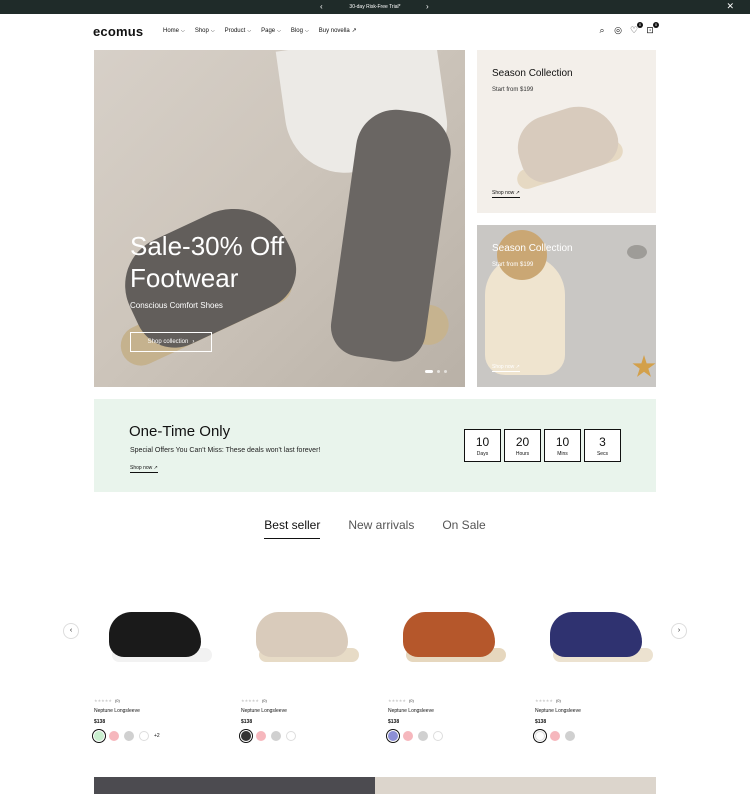 Image resolution: width=750 pixels, height=794 pixels. What do you see at coordinates (602, 30) in the screenshot?
I see `search-icon: ⌕` at bounding box center [602, 30].